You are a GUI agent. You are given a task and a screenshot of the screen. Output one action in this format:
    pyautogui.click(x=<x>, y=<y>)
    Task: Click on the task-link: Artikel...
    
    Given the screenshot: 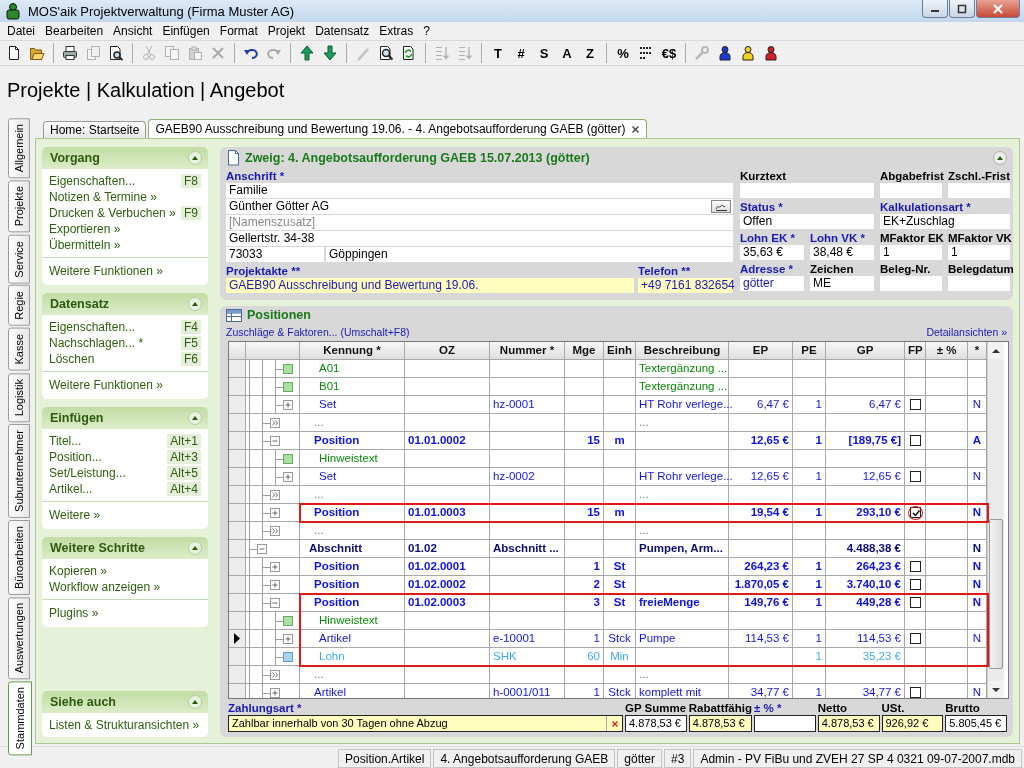 What is the action you would take?
    pyautogui.click(x=71, y=489)
    